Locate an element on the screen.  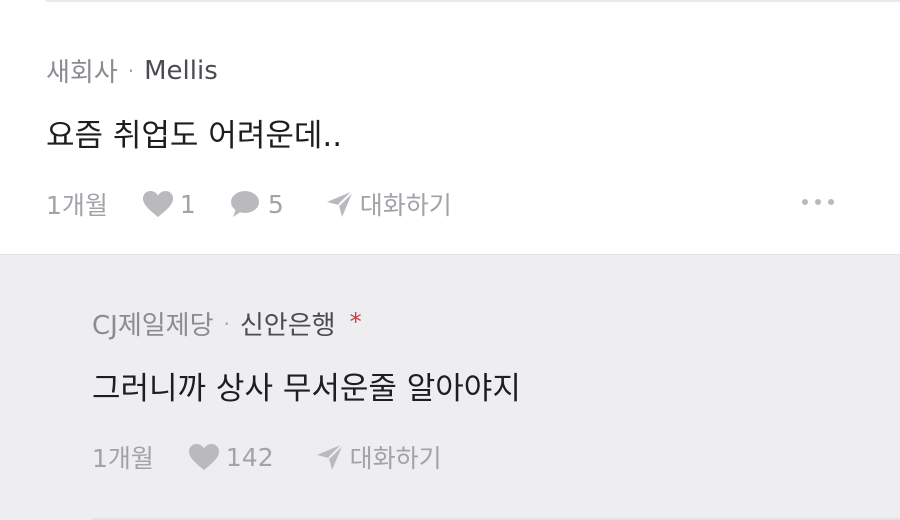
comment-meta: 새회사 · Mellis is located at coordinates (132, 70).